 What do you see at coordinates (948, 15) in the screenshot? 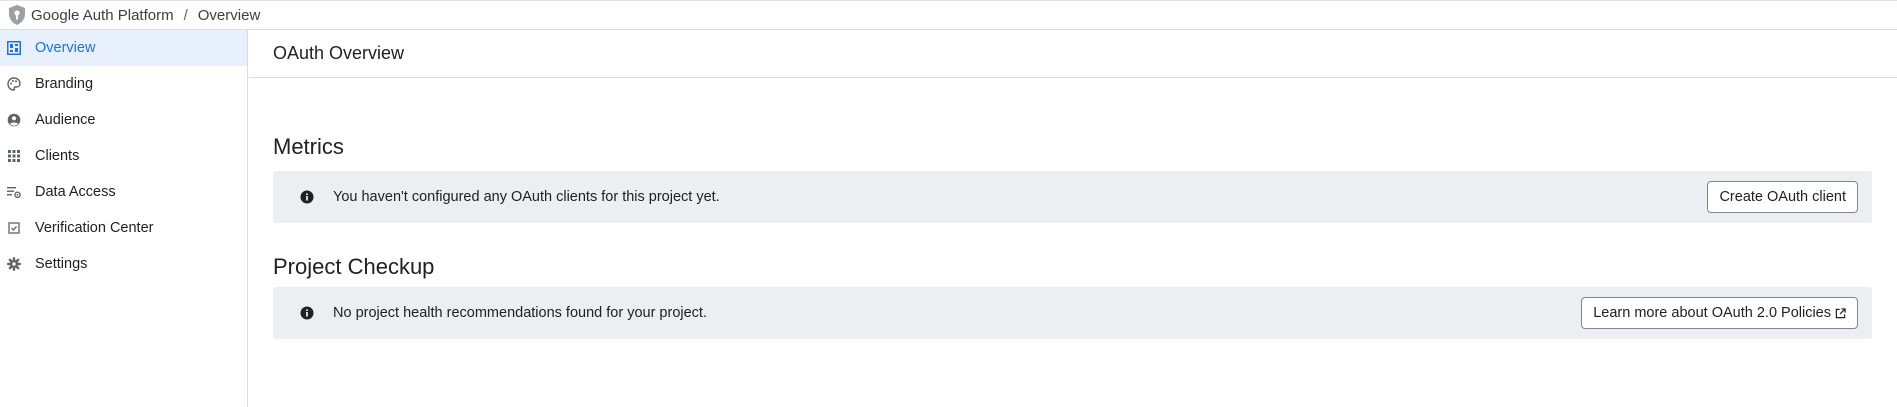
I see `top-bar: Google Auth Platform / Overview` at bounding box center [948, 15].